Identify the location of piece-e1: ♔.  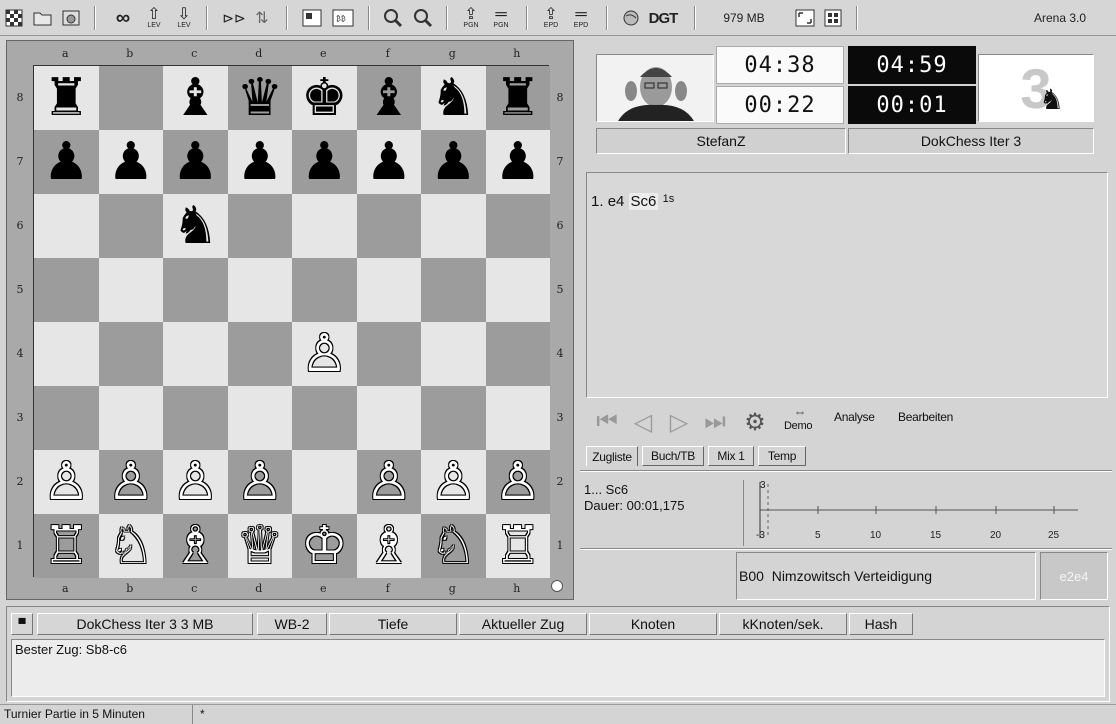
(324, 546).